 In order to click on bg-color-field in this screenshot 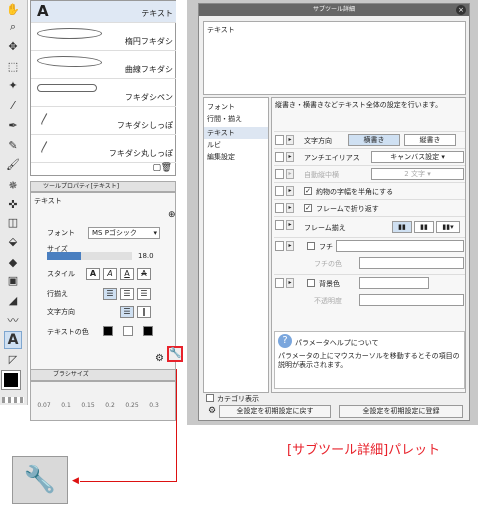, I will do `click(394, 283)`.